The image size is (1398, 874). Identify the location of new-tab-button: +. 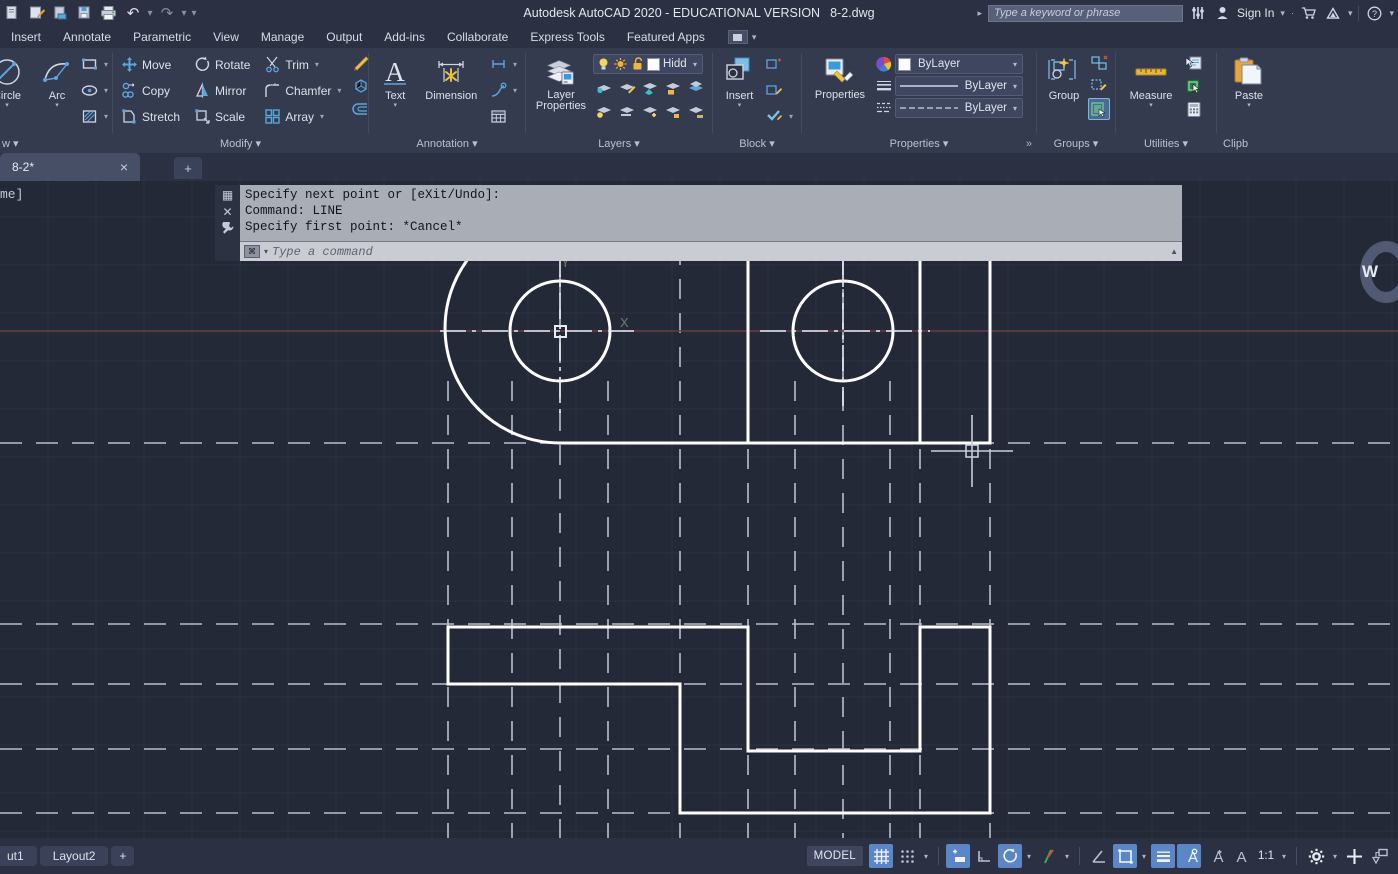
(188, 168).